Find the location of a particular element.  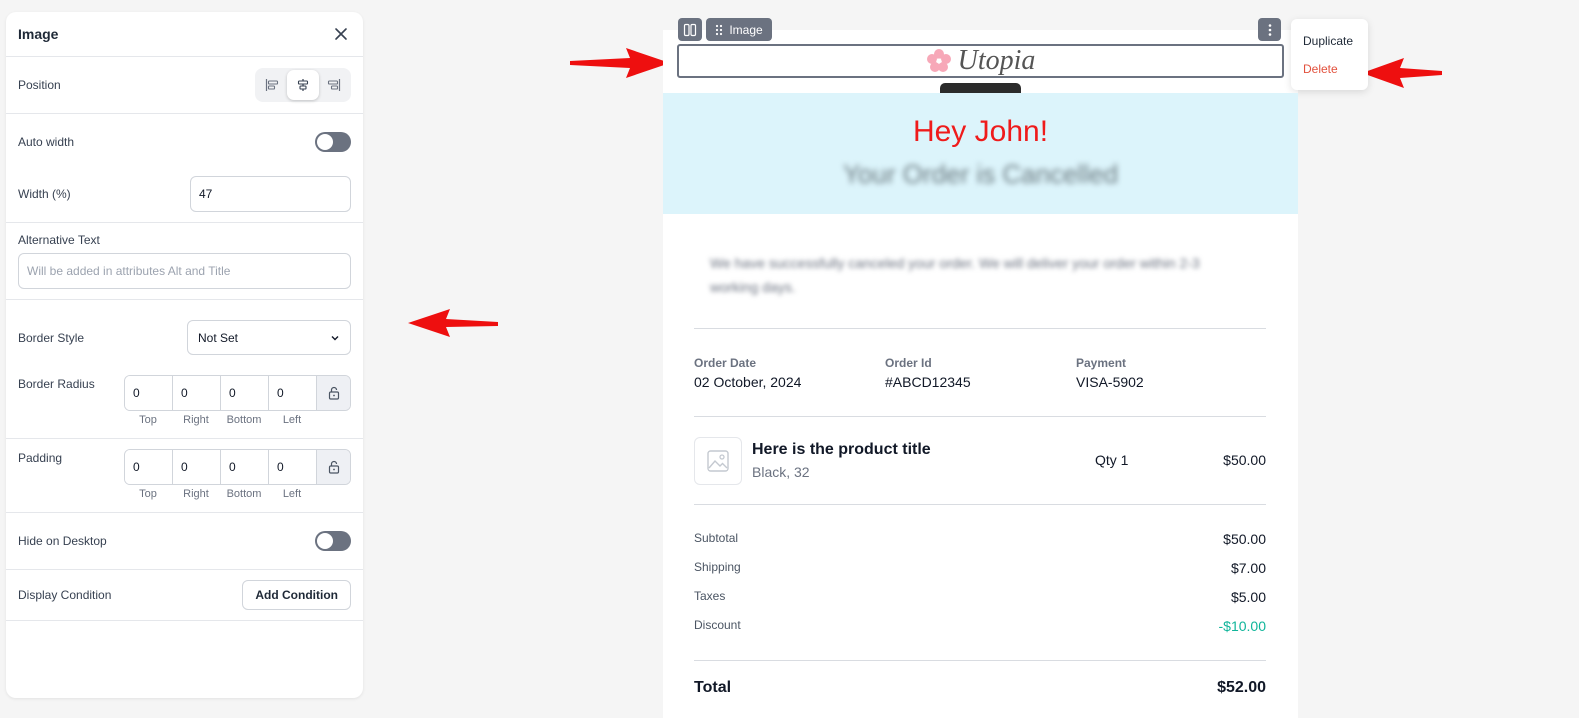

border-style-label: Border Style is located at coordinates (51, 337).